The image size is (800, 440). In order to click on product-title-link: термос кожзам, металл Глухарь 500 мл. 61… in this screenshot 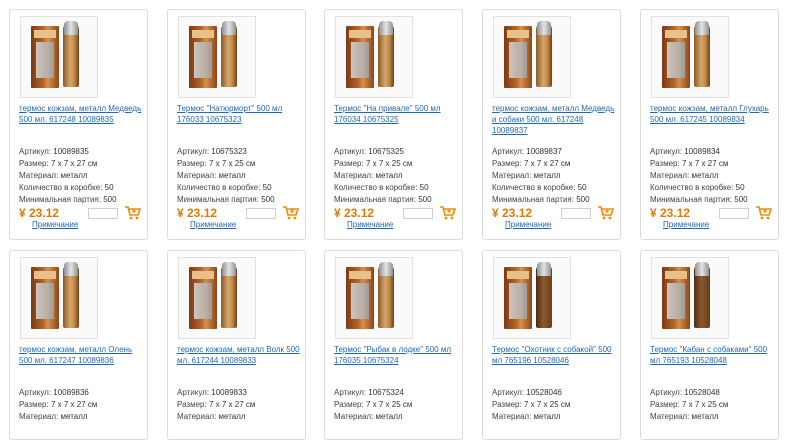, I will do `click(713, 114)`.